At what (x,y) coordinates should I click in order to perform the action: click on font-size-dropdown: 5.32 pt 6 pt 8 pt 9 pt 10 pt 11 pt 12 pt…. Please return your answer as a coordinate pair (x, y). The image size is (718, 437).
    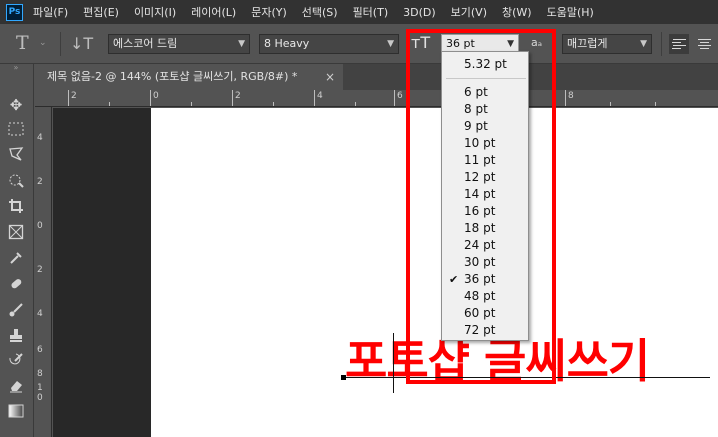
    Looking at the image, I should click on (485, 196).